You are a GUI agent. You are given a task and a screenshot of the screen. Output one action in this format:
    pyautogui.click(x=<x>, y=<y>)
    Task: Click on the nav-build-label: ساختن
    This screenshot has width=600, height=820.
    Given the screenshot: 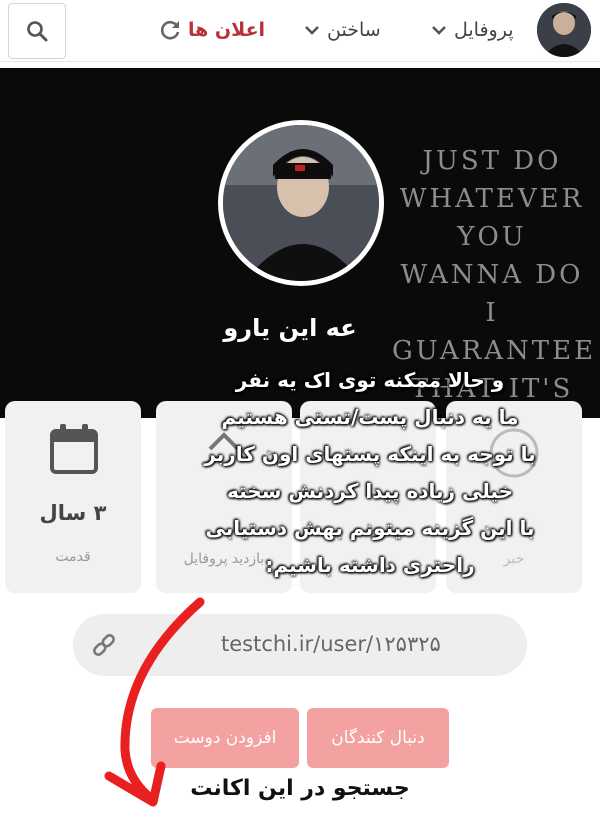 What is the action you would take?
    pyautogui.click(x=354, y=30)
    